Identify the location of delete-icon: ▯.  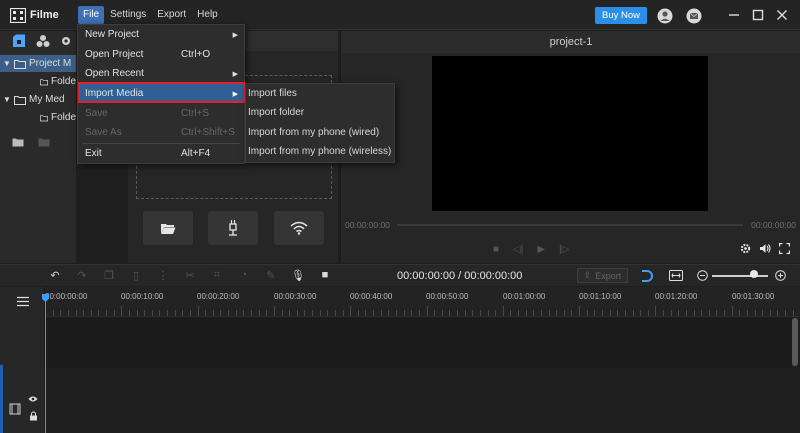
(136, 275).